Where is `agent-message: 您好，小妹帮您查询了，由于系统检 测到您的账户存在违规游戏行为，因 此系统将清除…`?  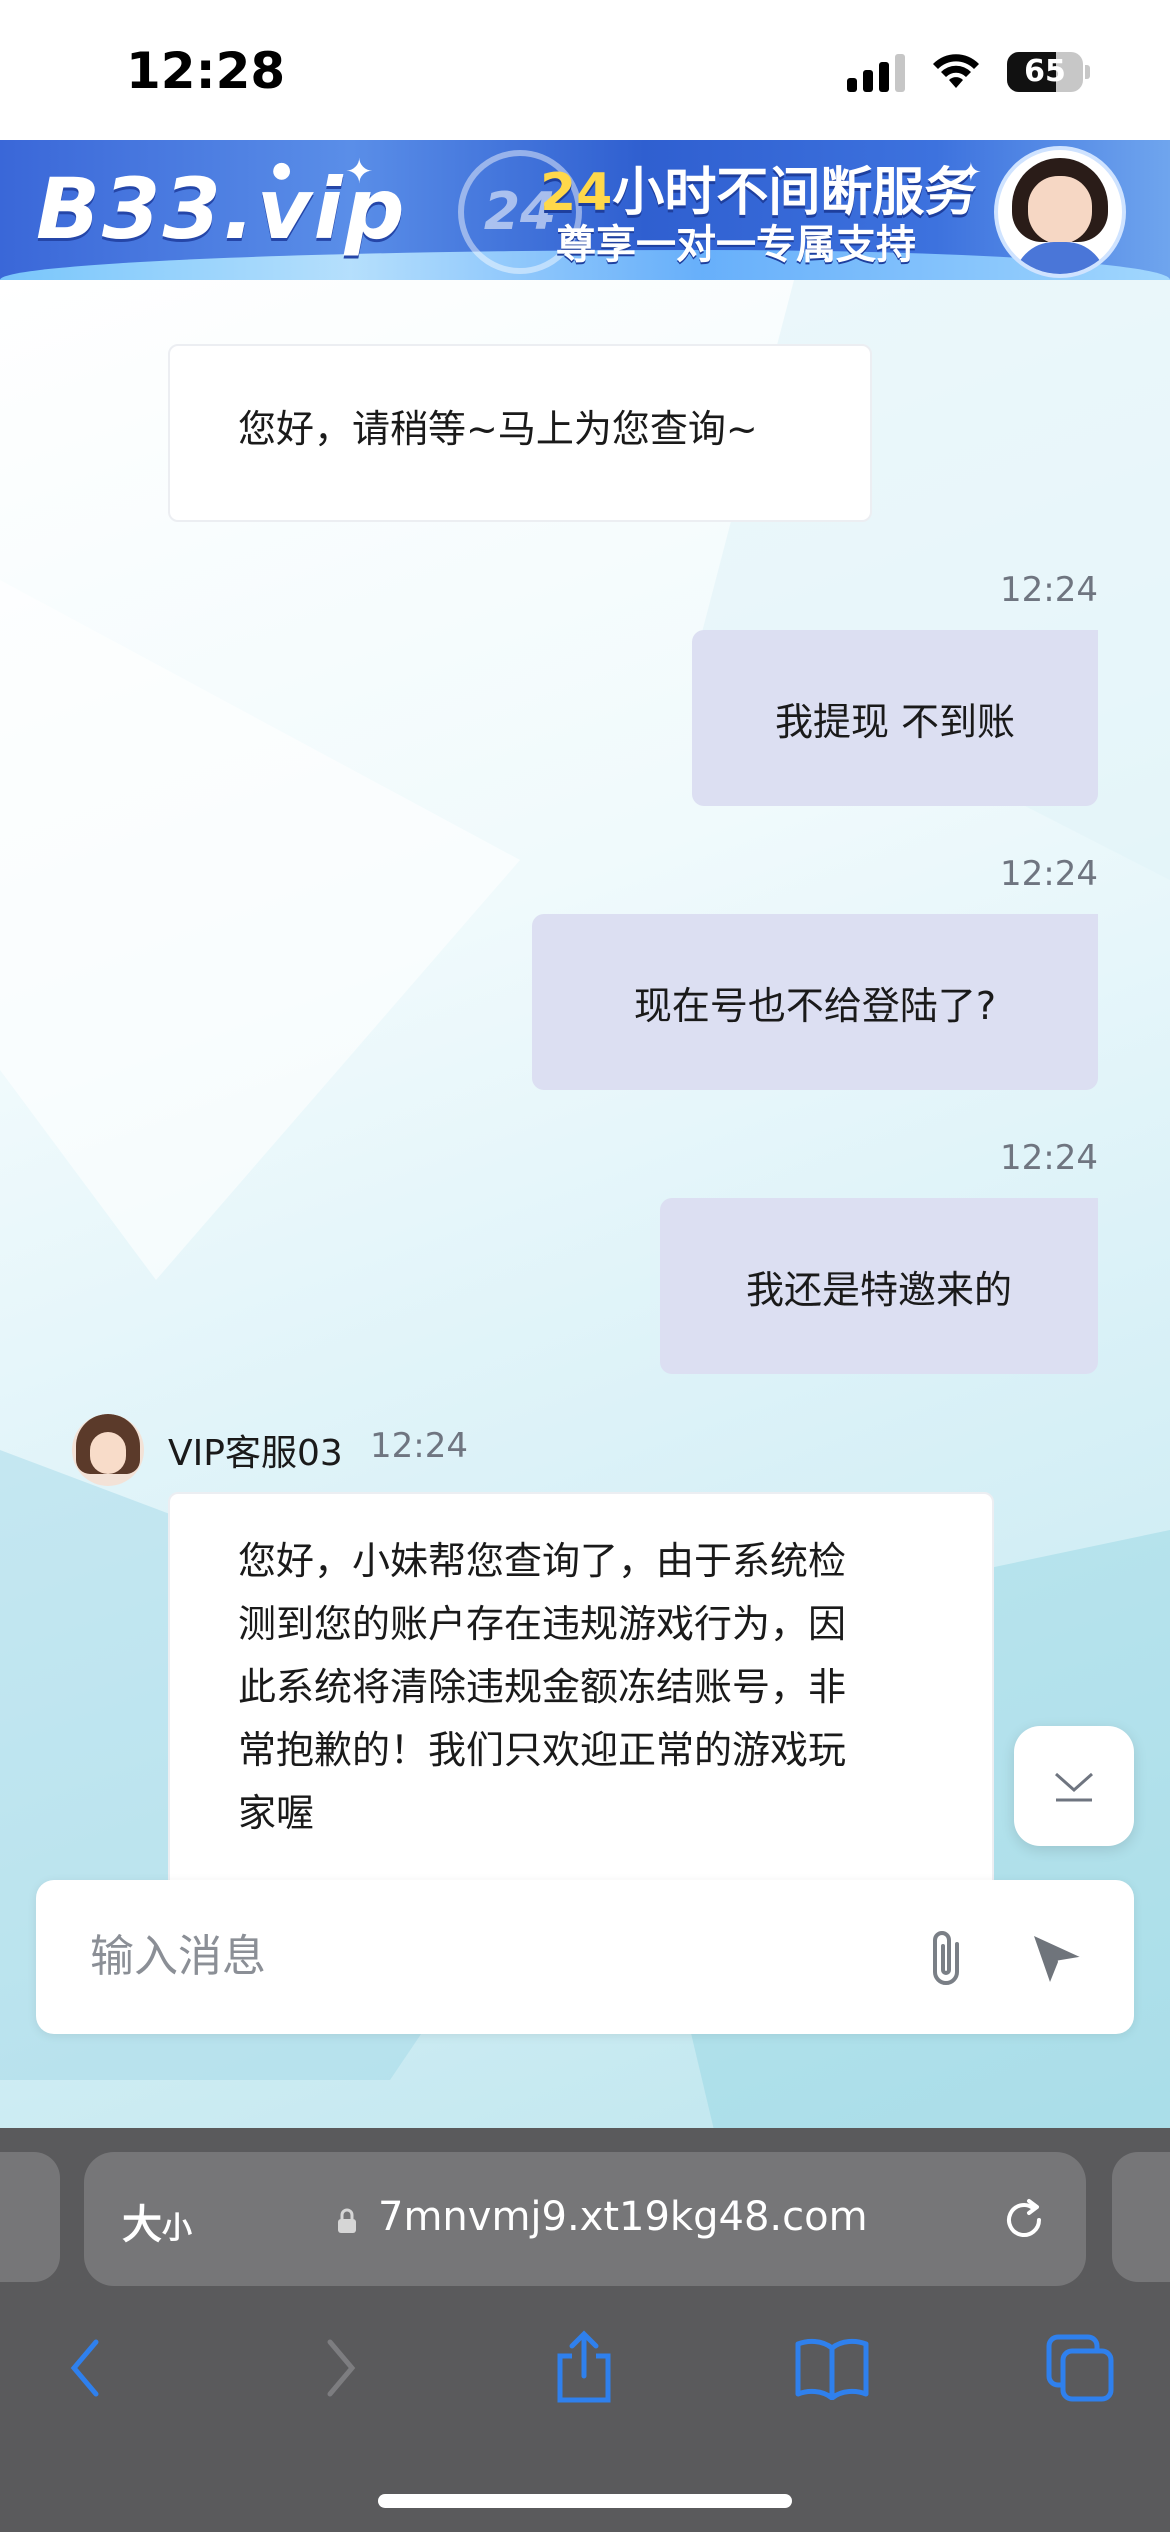
agent-message: 您好，小妹帮您查询了，由于系统检 测到您的账户存在违规游戏行为，因 此系统将清除… is located at coordinates (581, 1692).